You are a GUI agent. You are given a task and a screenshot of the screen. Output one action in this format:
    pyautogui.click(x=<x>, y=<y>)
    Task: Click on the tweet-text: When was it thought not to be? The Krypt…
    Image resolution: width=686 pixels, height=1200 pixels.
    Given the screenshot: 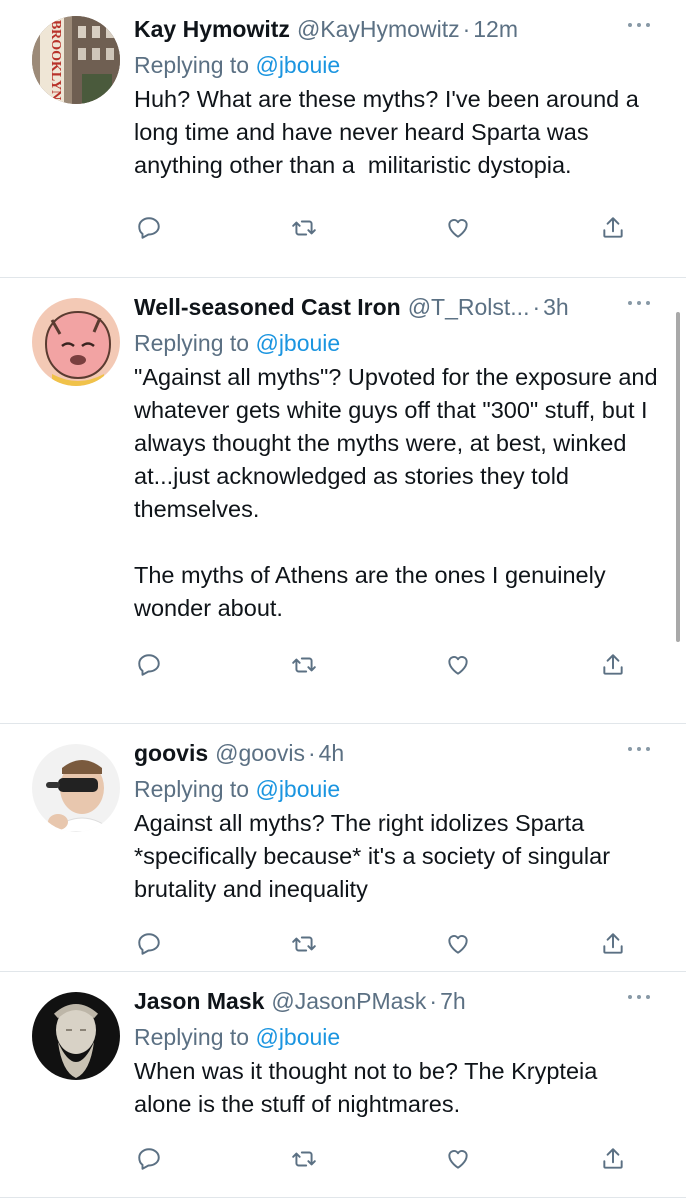 What is the action you would take?
    pyautogui.click(x=396, y=1088)
    